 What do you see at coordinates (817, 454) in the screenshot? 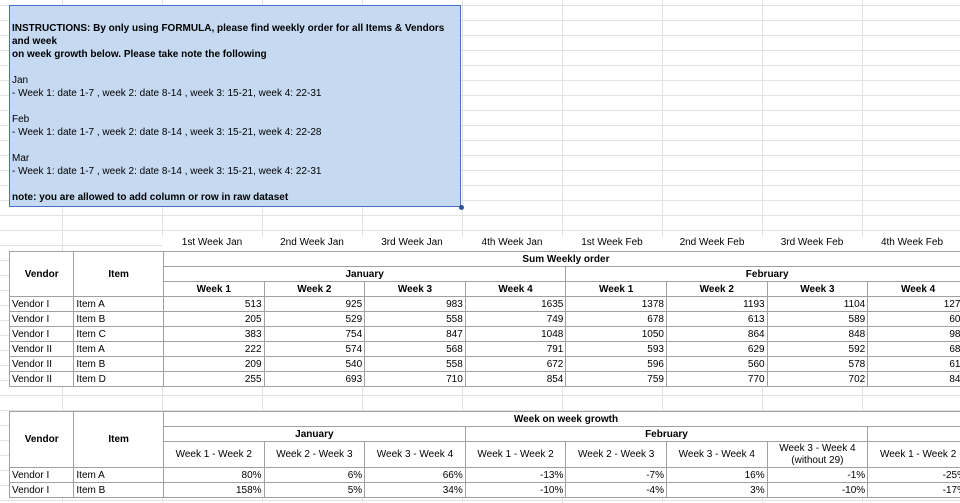
I see `growth-col-header: Week 3 - Week 4 (without 29)` at bounding box center [817, 454].